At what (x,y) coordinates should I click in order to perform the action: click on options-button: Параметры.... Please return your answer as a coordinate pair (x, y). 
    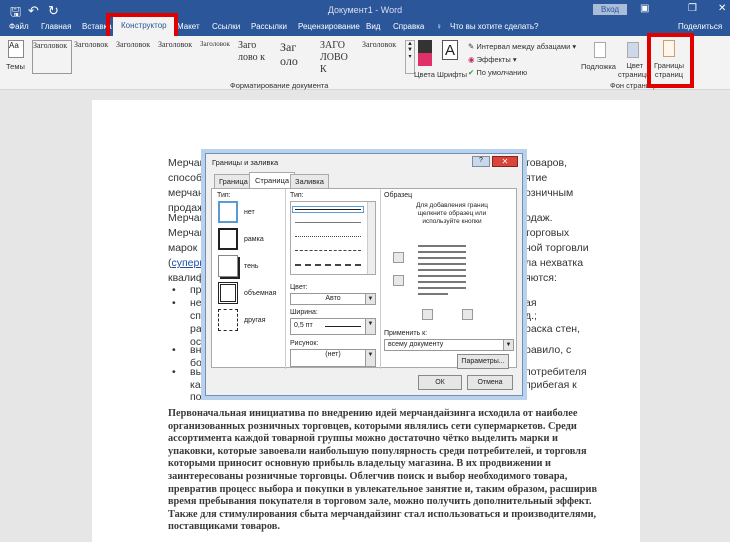
    Looking at the image, I should click on (483, 361).